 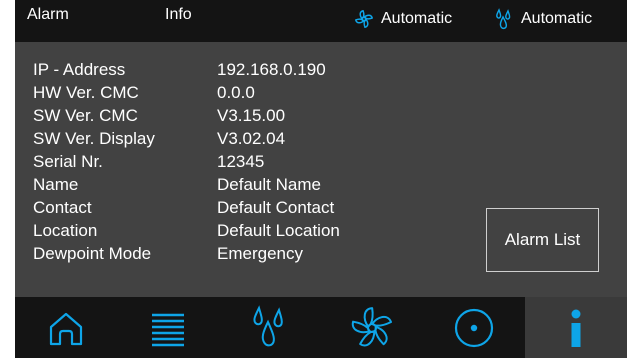 I want to click on nav-info, so click(x=576, y=327).